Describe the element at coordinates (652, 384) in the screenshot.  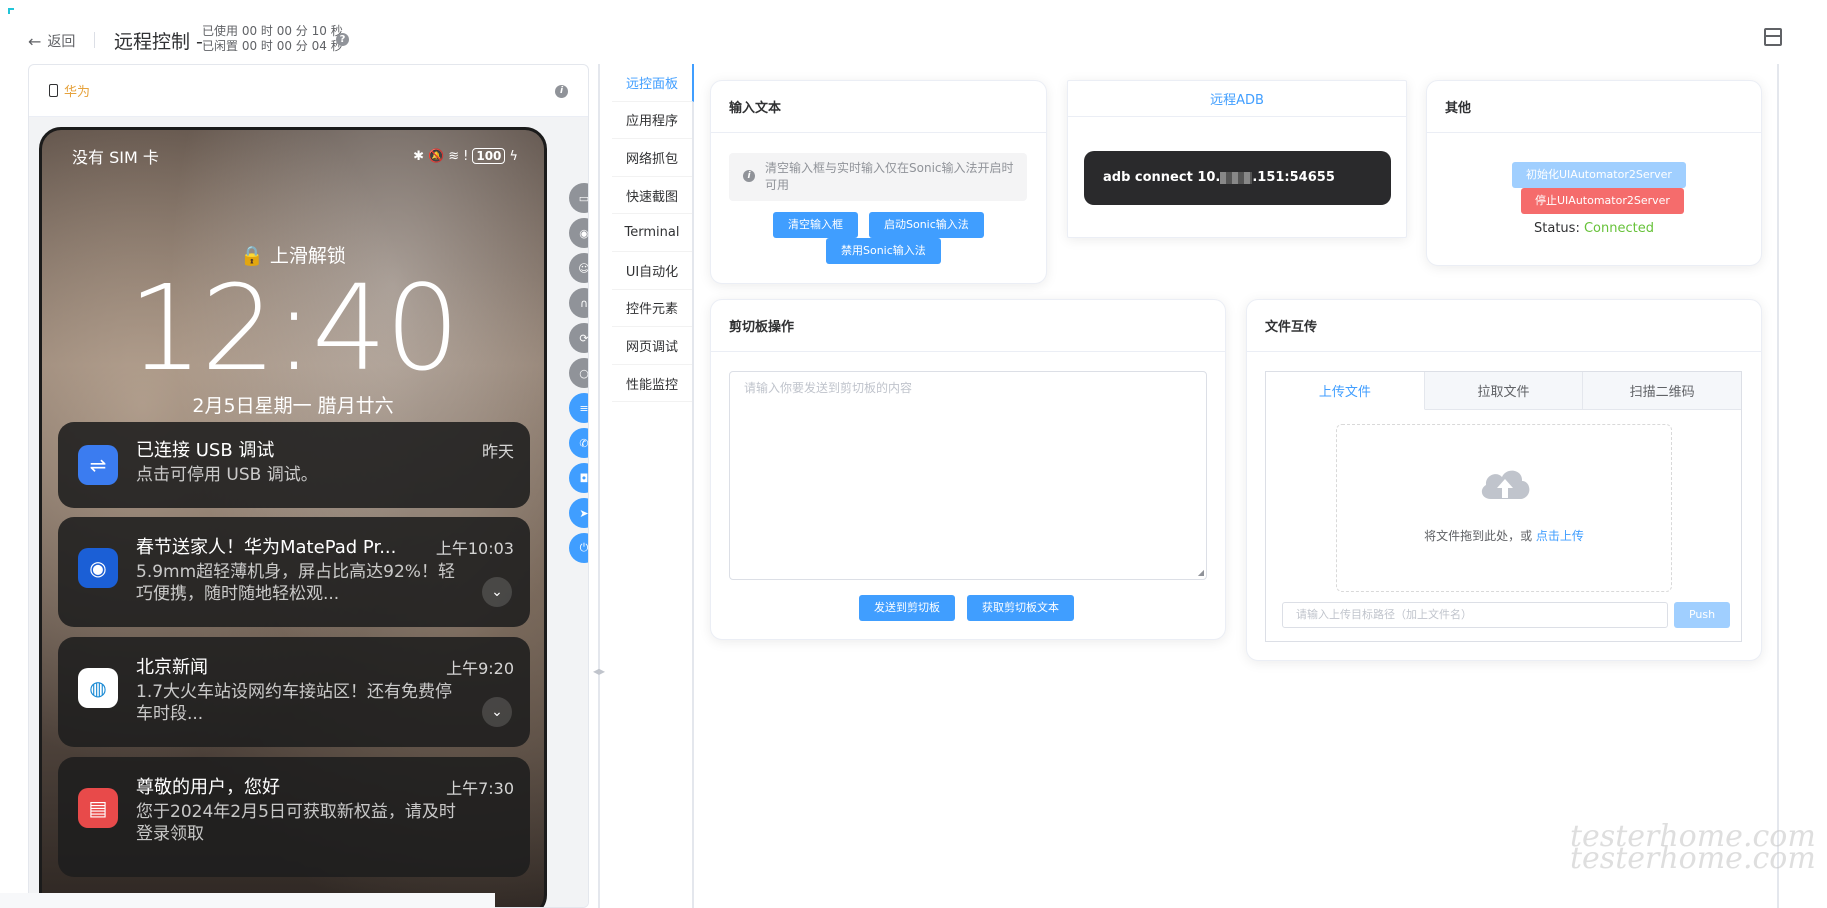
I see `tab-perf-monitor: 性能监控` at that location.